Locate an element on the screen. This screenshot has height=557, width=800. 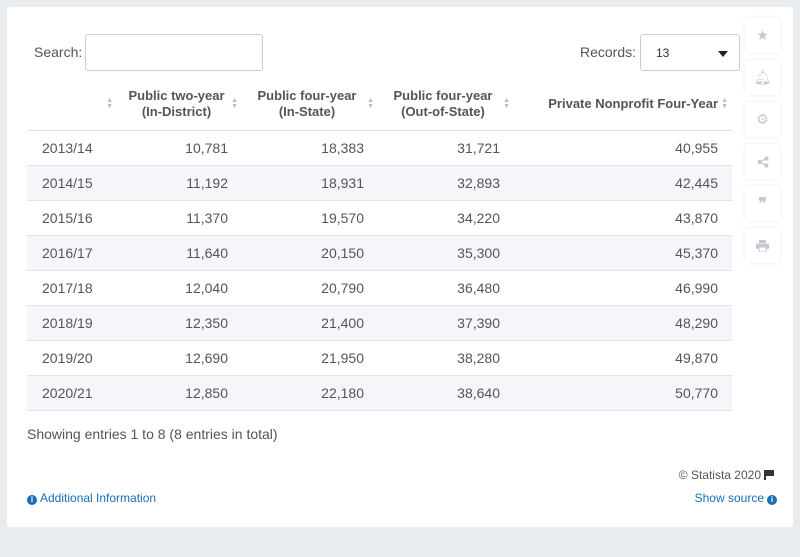
records-select: 13 is located at coordinates (690, 52).